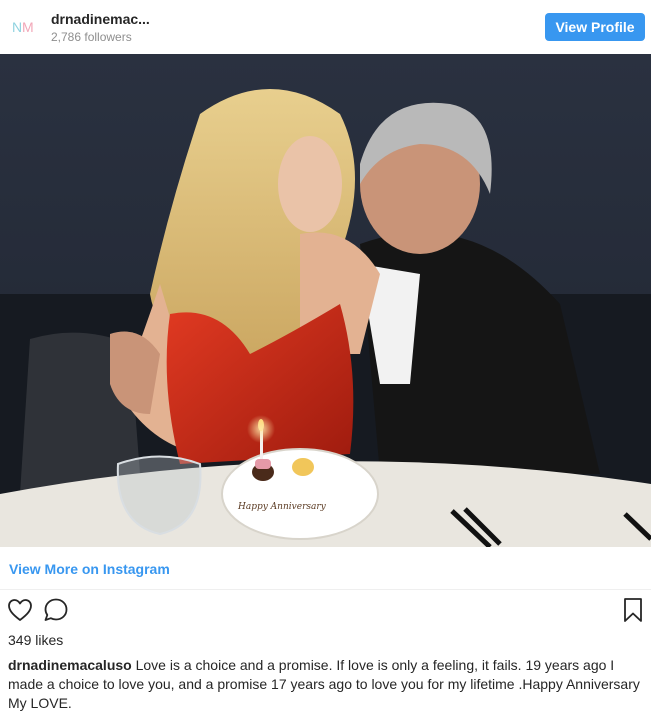 The height and width of the screenshot is (717, 651). I want to click on save-button, so click(633, 610).